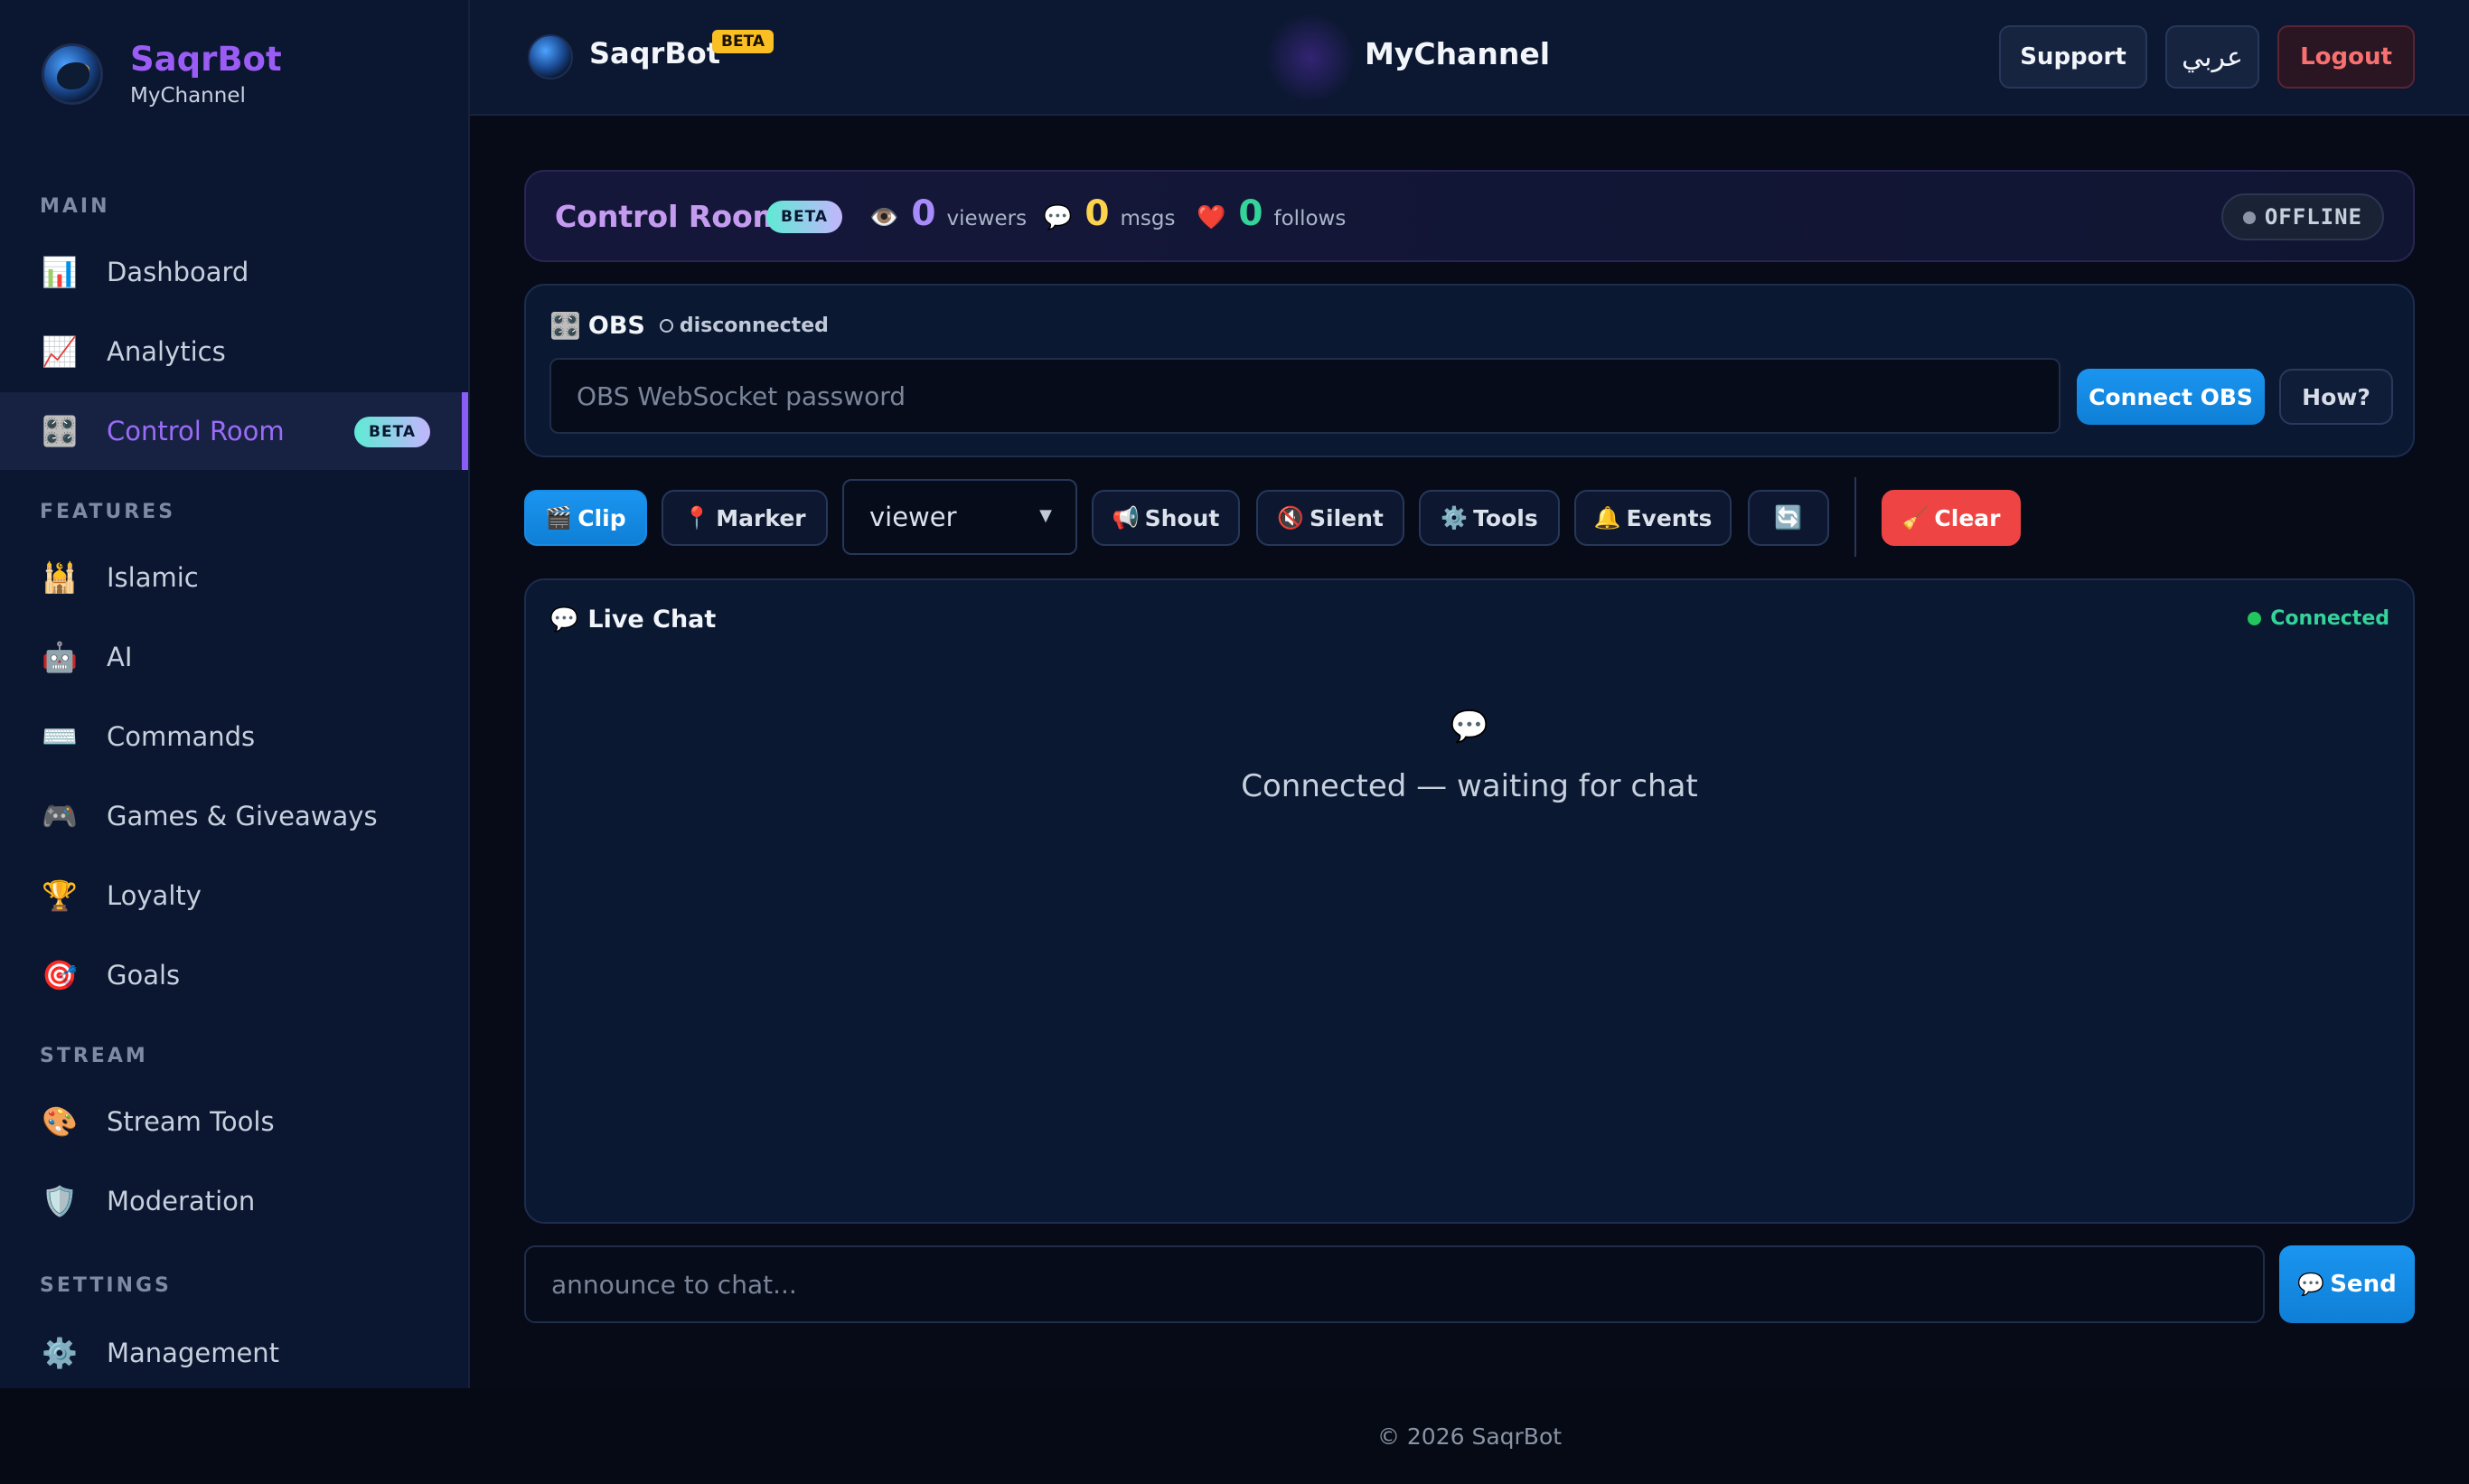  I want to click on obs-status: disconnected, so click(744, 326).